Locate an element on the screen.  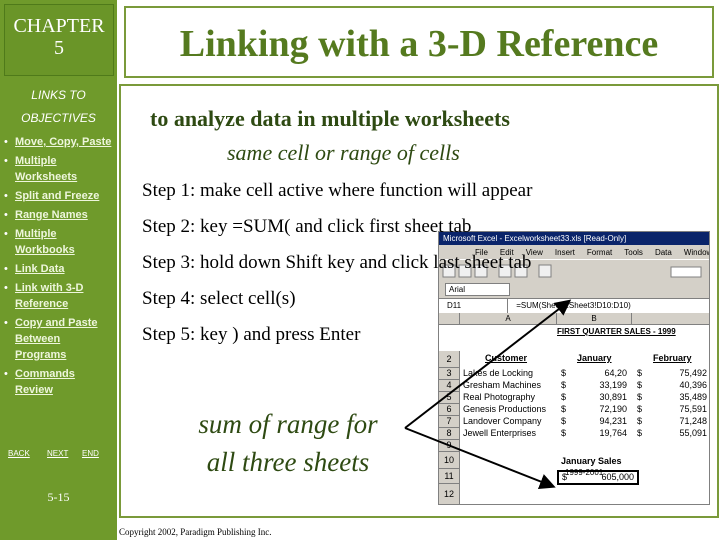
customer-name: Landover Company is located at coordinates (502, 421).